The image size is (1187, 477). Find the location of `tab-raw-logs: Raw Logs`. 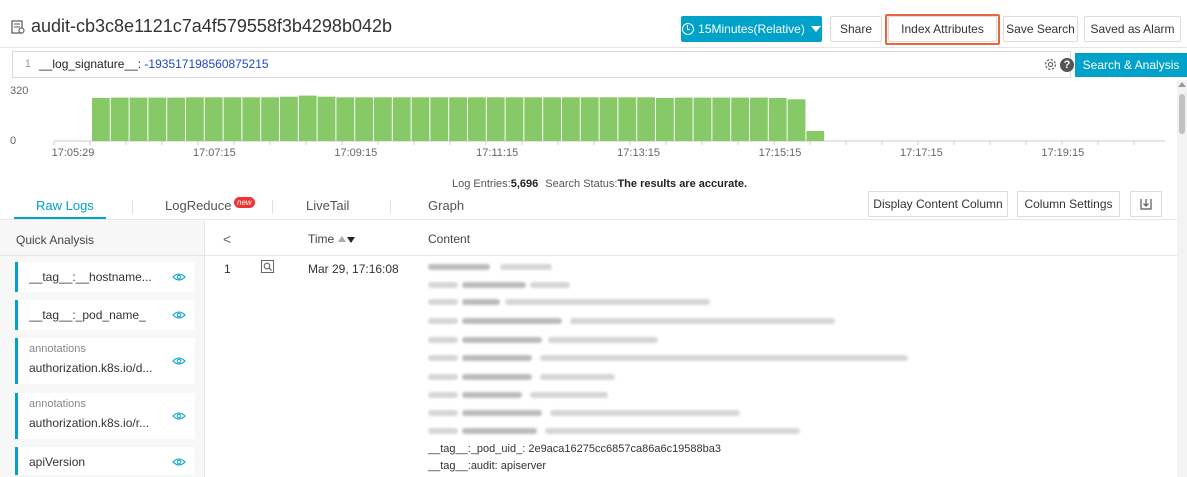

tab-raw-logs: Raw Logs is located at coordinates (65, 205).